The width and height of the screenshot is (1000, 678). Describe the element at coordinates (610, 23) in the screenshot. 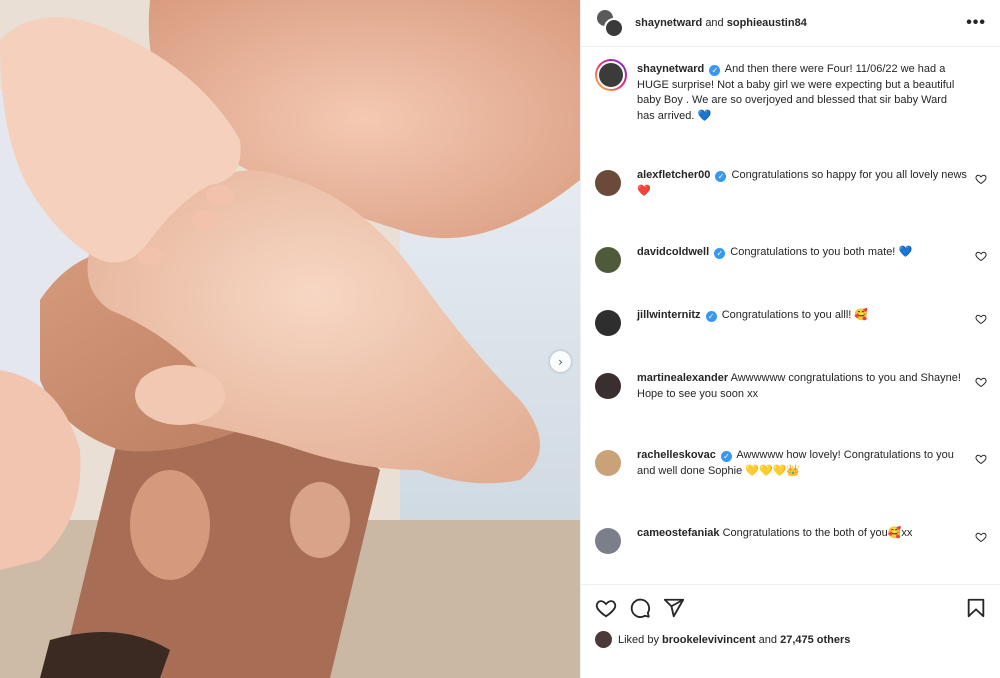

I see `collab-avatar` at that location.